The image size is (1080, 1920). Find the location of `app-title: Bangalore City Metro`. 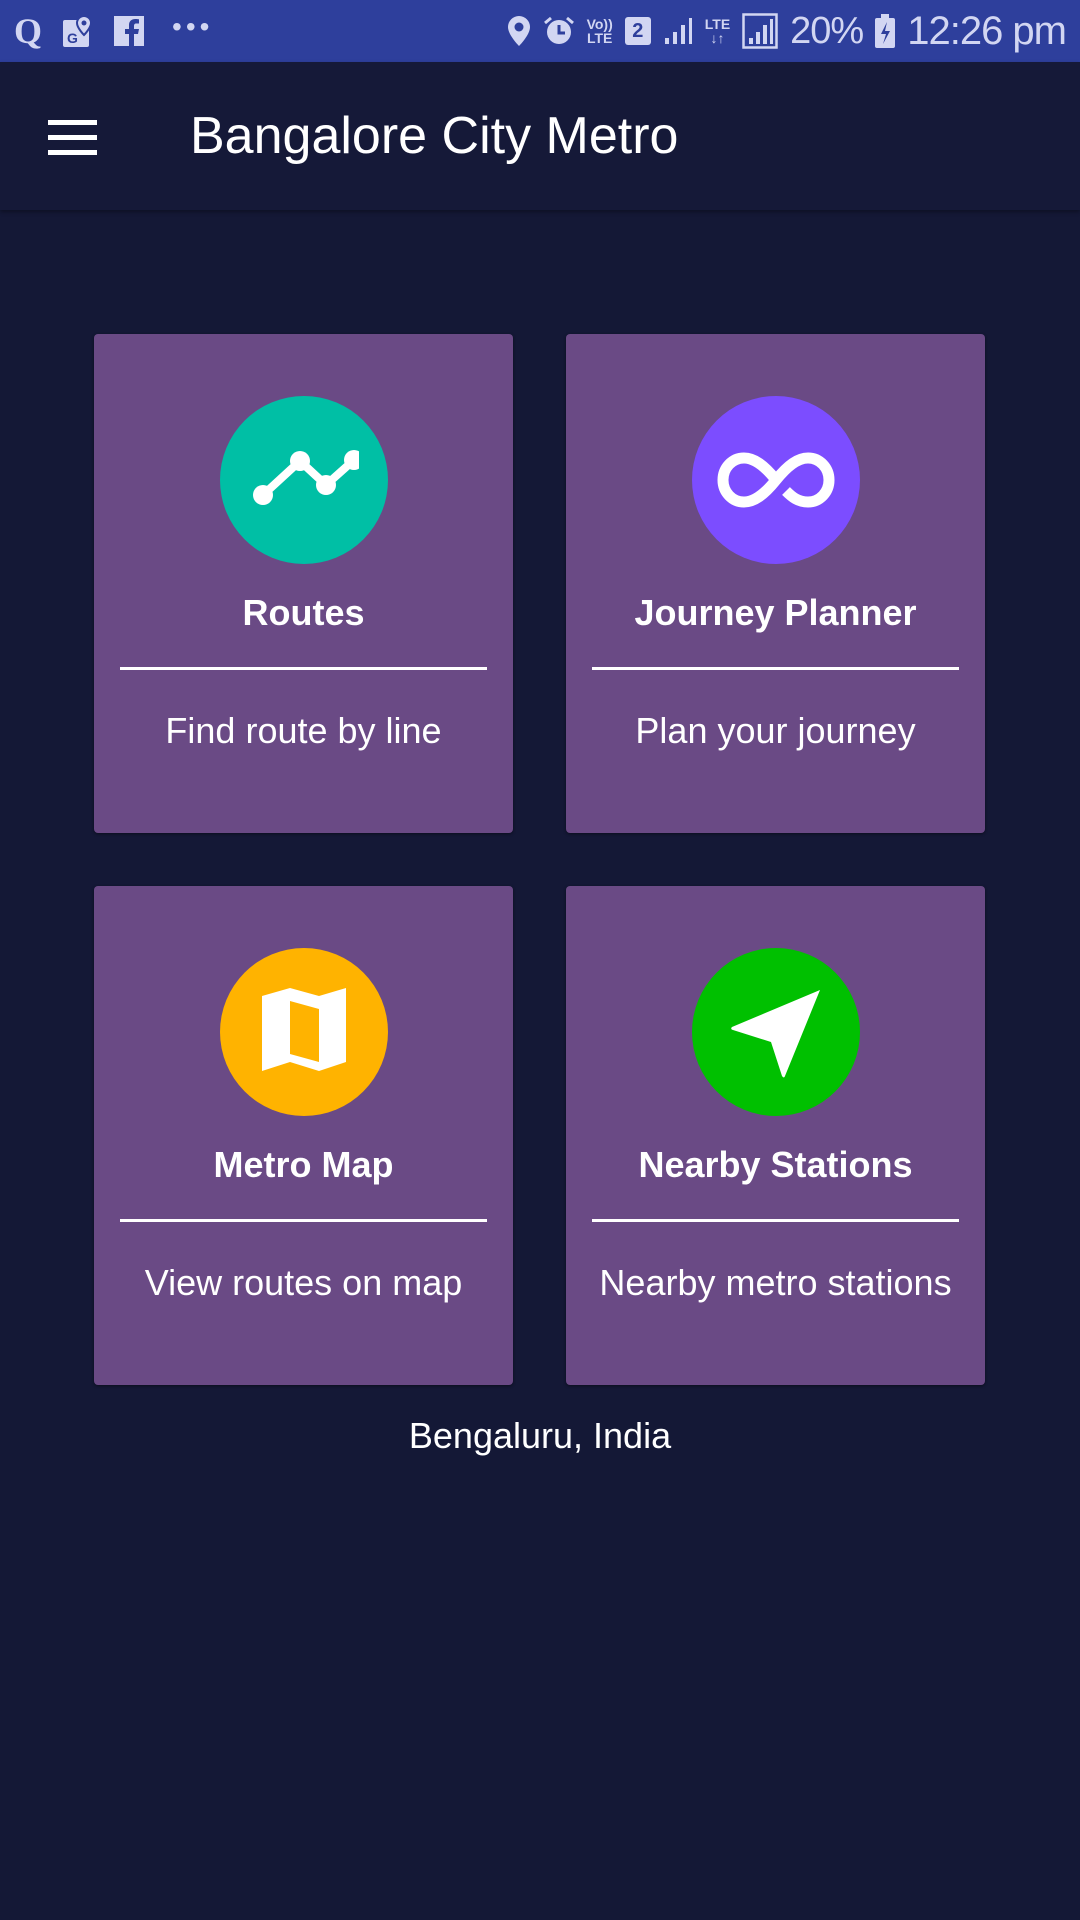

app-title: Bangalore City Metro is located at coordinates (434, 136).